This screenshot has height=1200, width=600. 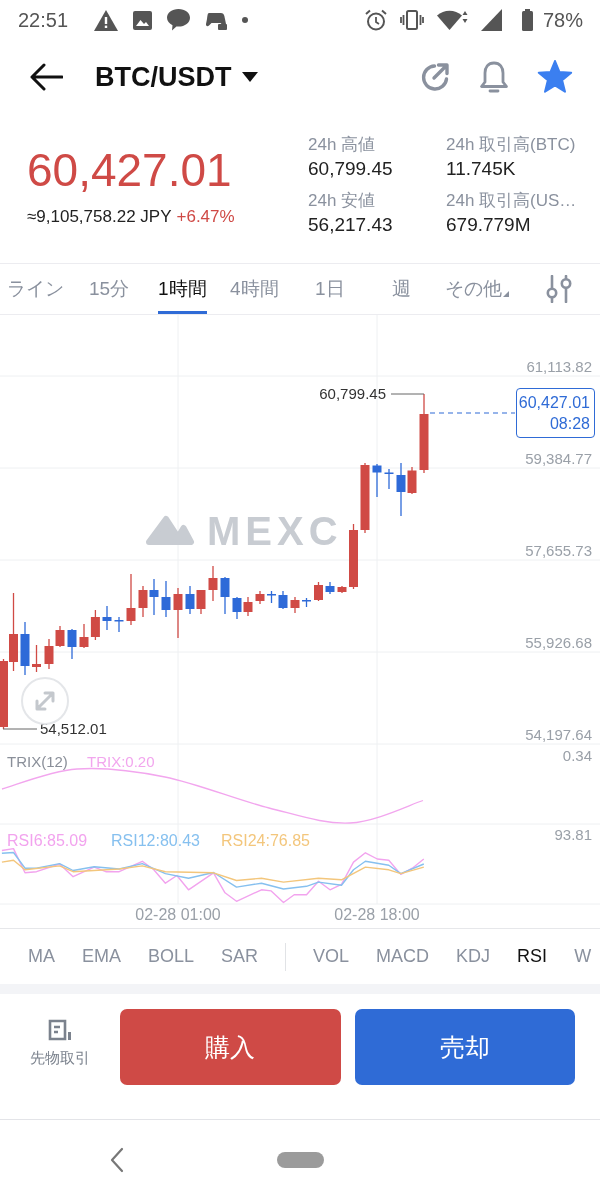 What do you see at coordinates (511, 145) in the screenshot?
I see `stat-label: 24h 取引高(BTC)` at bounding box center [511, 145].